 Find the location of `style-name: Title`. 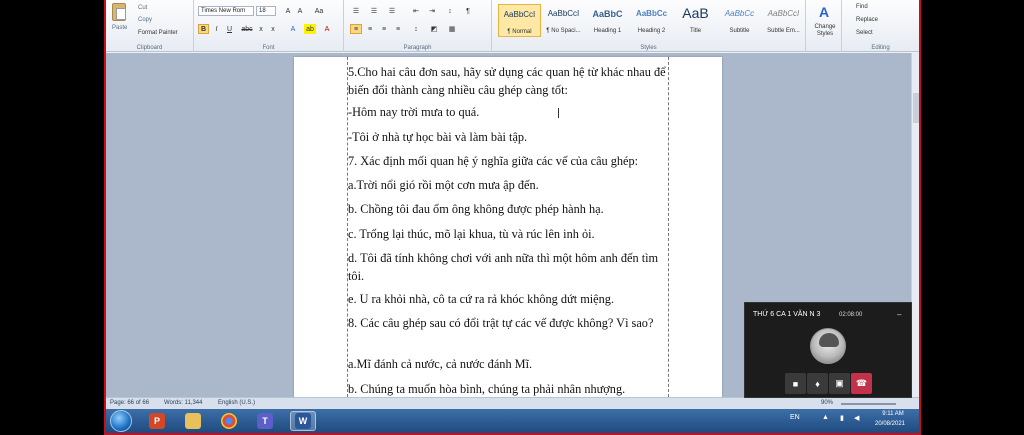

style-name: Title is located at coordinates (695, 31).